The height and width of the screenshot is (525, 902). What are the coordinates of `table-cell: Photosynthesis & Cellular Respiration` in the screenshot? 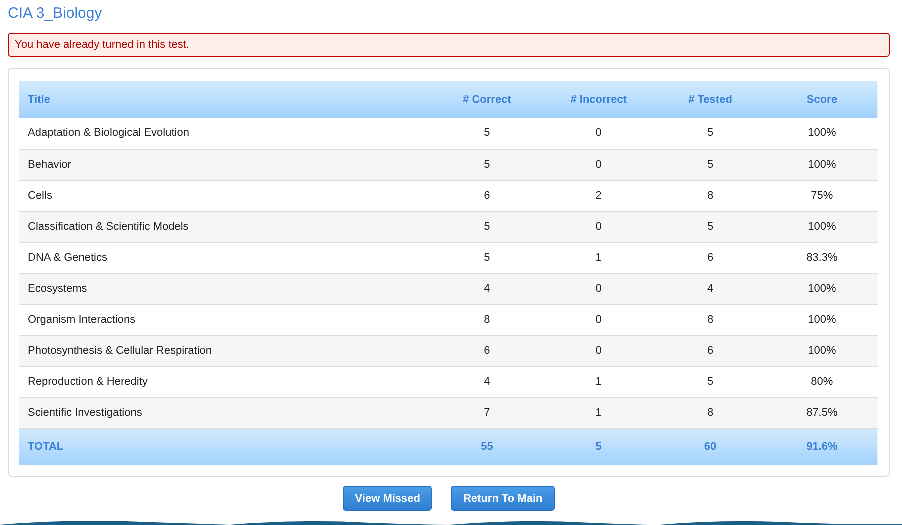 It's located at (120, 350).